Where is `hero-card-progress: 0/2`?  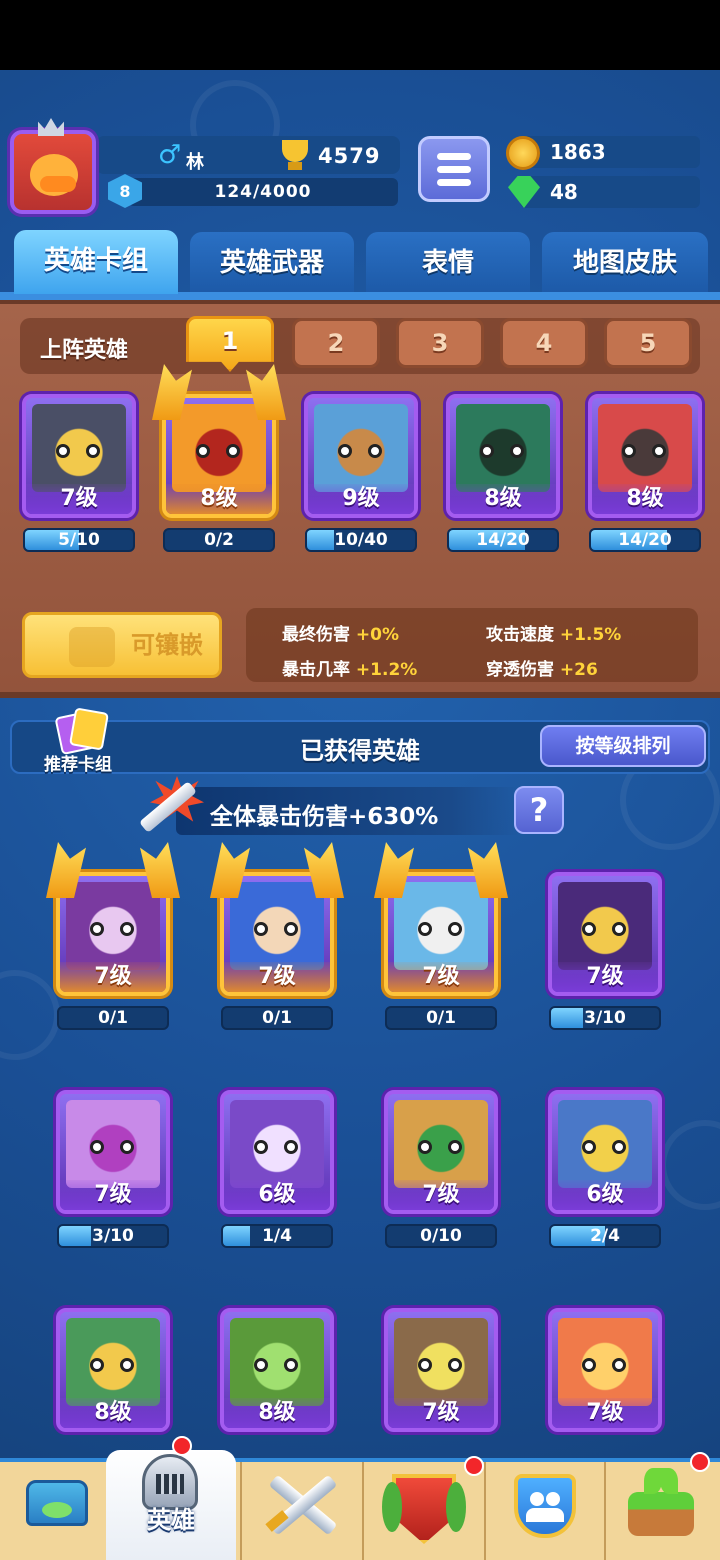 hero-card-progress: 0/2 is located at coordinates (219, 540).